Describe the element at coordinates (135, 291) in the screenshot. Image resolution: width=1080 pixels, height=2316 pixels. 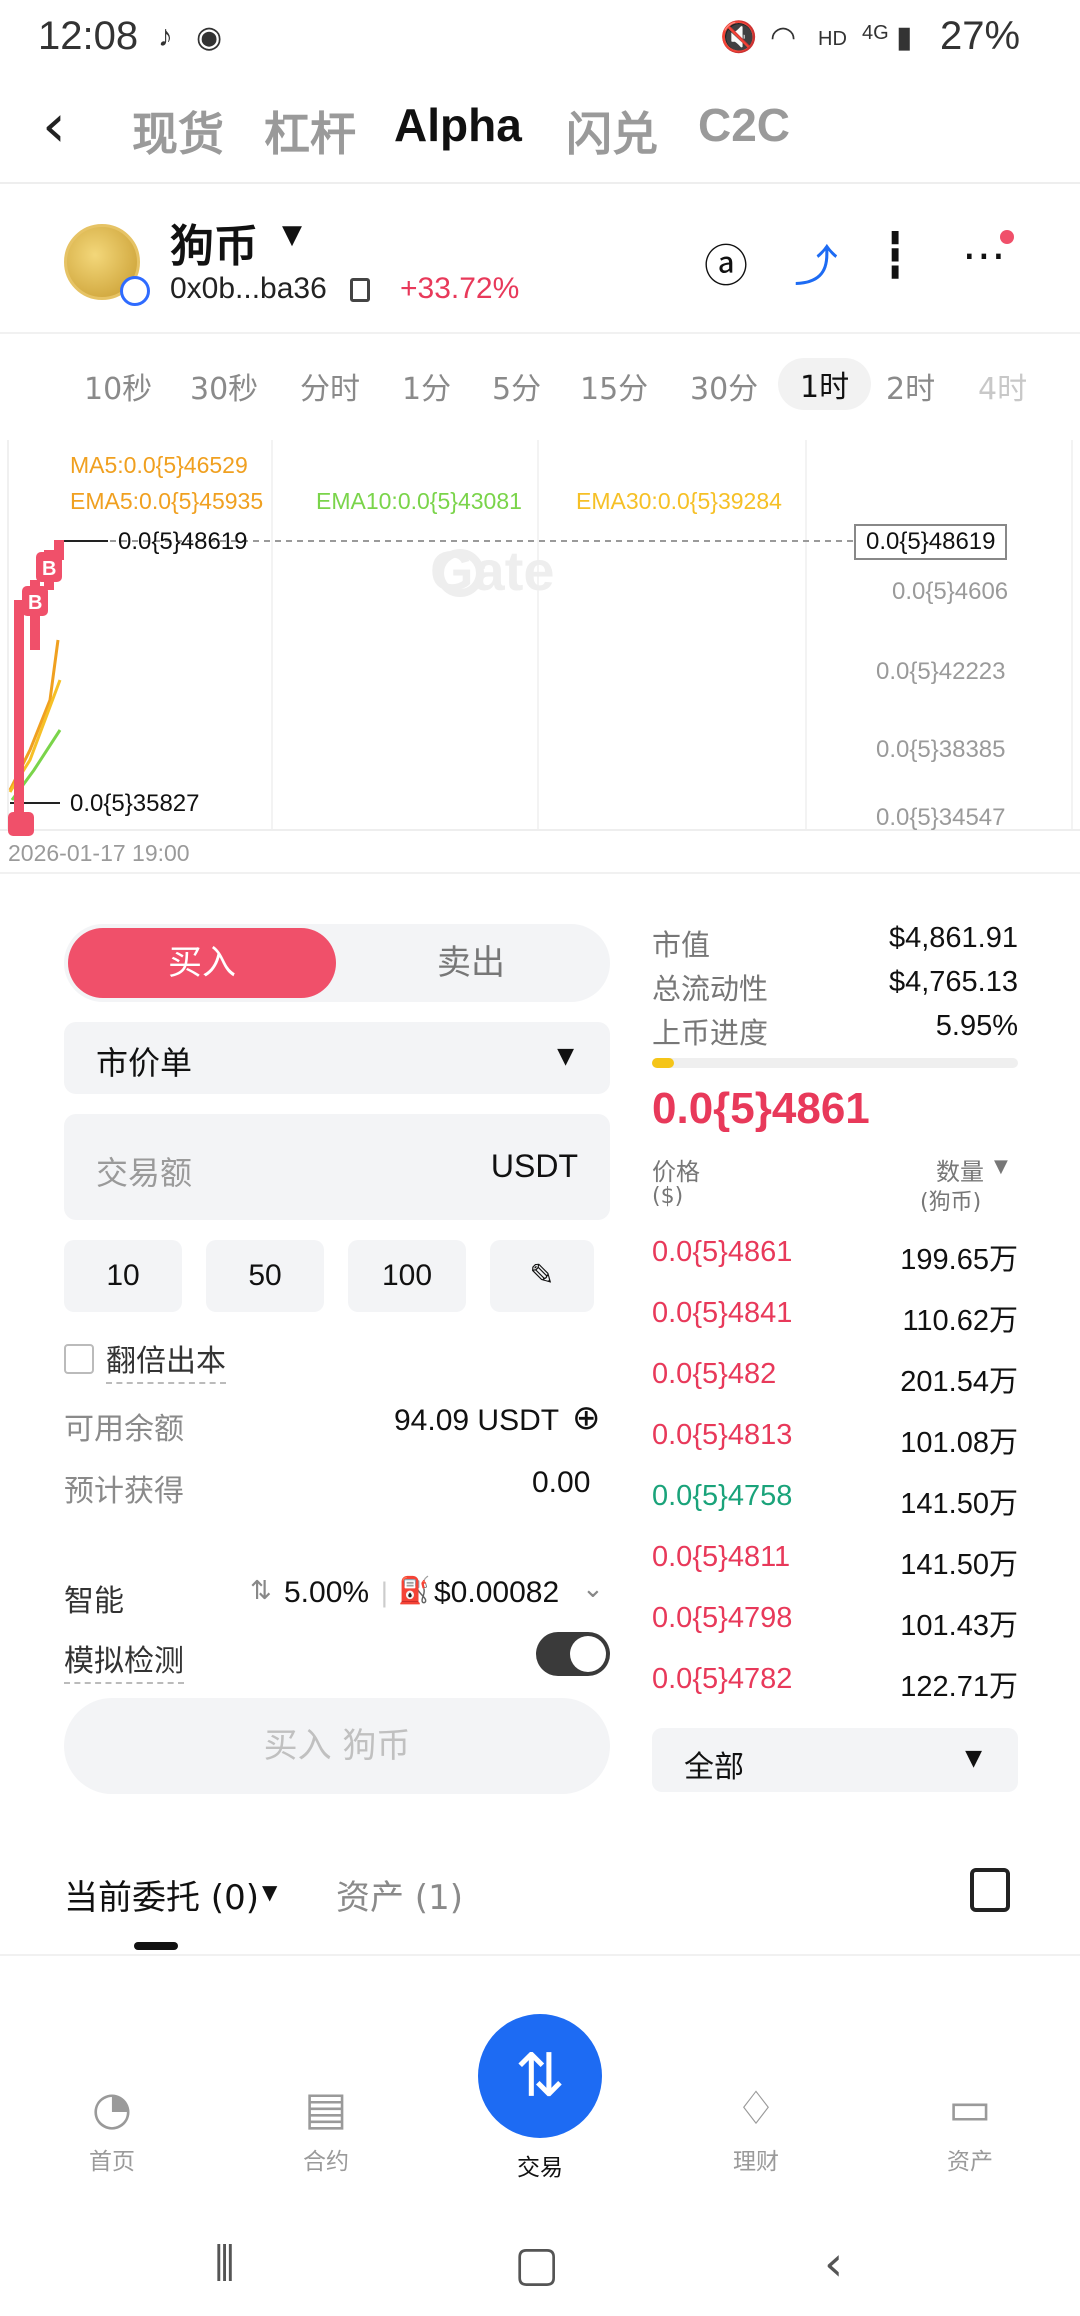
I see `chain-badge-icon` at that location.